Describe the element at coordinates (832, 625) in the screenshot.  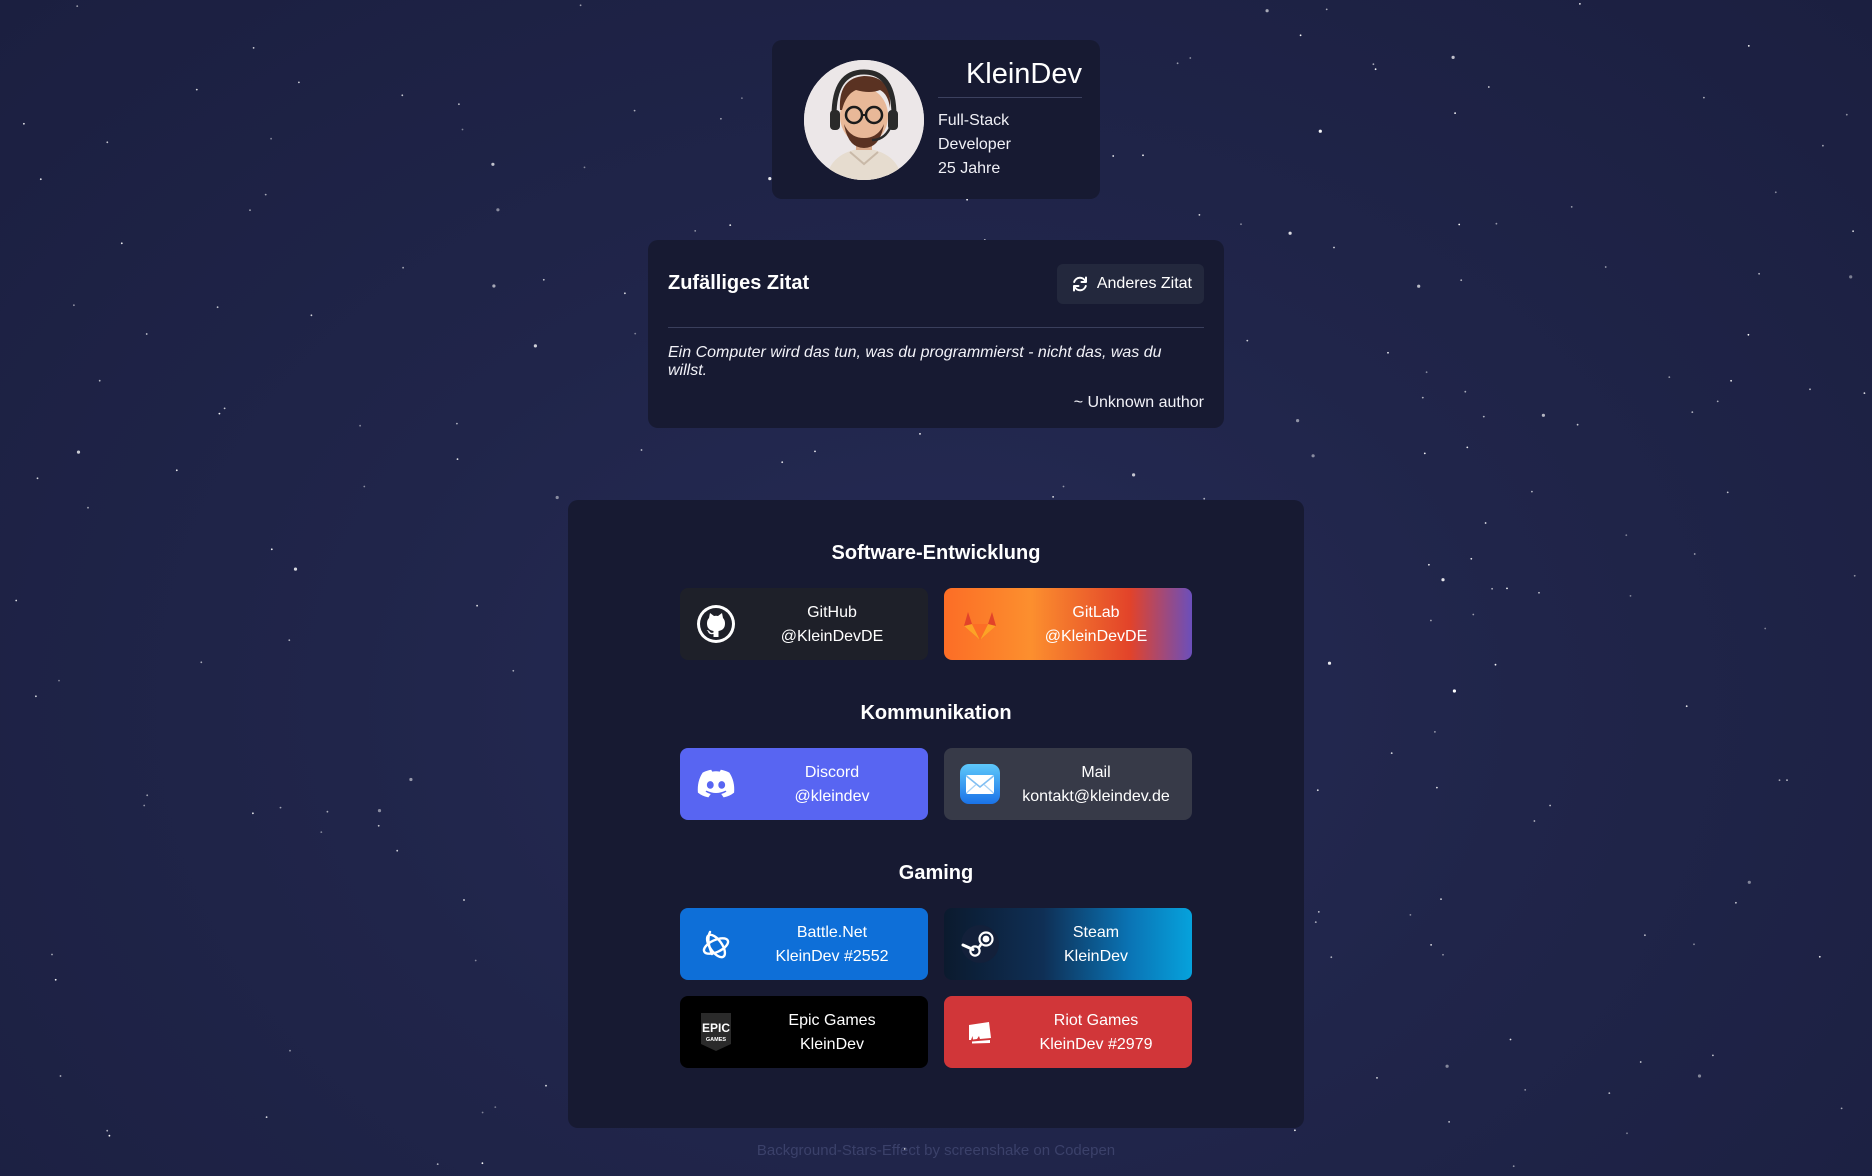
I see `github-label: GitHub @KleinDevDE` at that location.